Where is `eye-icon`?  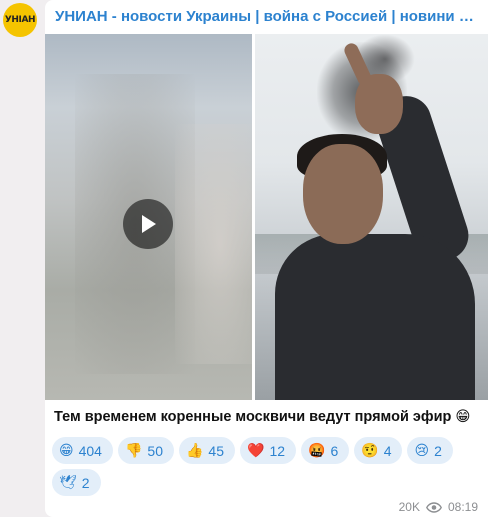
eye-icon is located at coordinates (433, 507).